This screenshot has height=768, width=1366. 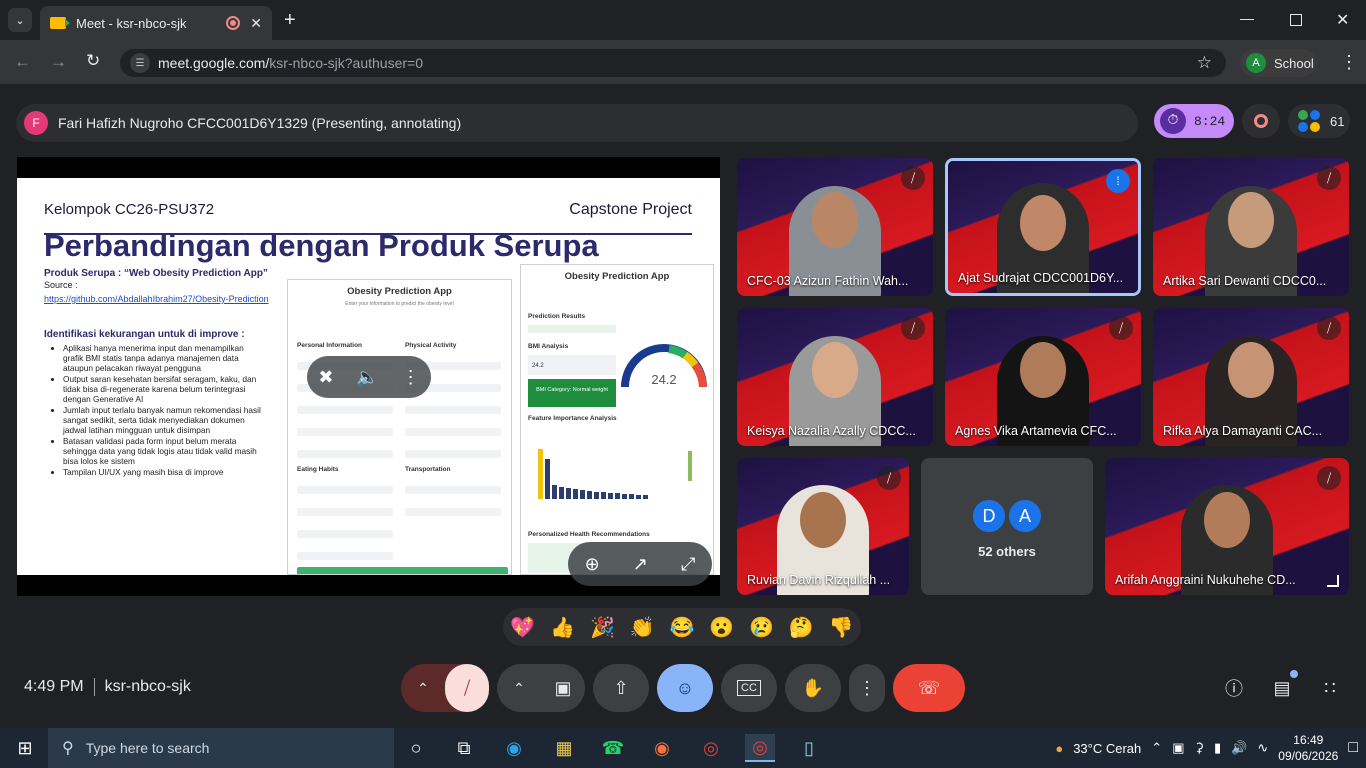 What do you see at coordinates (841, 627) in the screenshot?
I see `thumbs-down-icon: 👎` at bounding box center [841, 627].